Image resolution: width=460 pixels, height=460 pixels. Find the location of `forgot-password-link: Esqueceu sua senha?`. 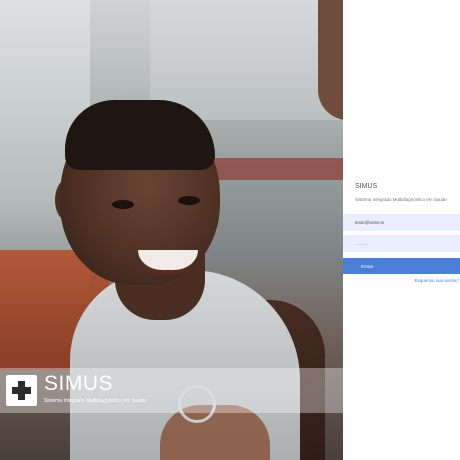

forgot-password-link: Esqueceu sua senha? is located at coordinates (436, 280).